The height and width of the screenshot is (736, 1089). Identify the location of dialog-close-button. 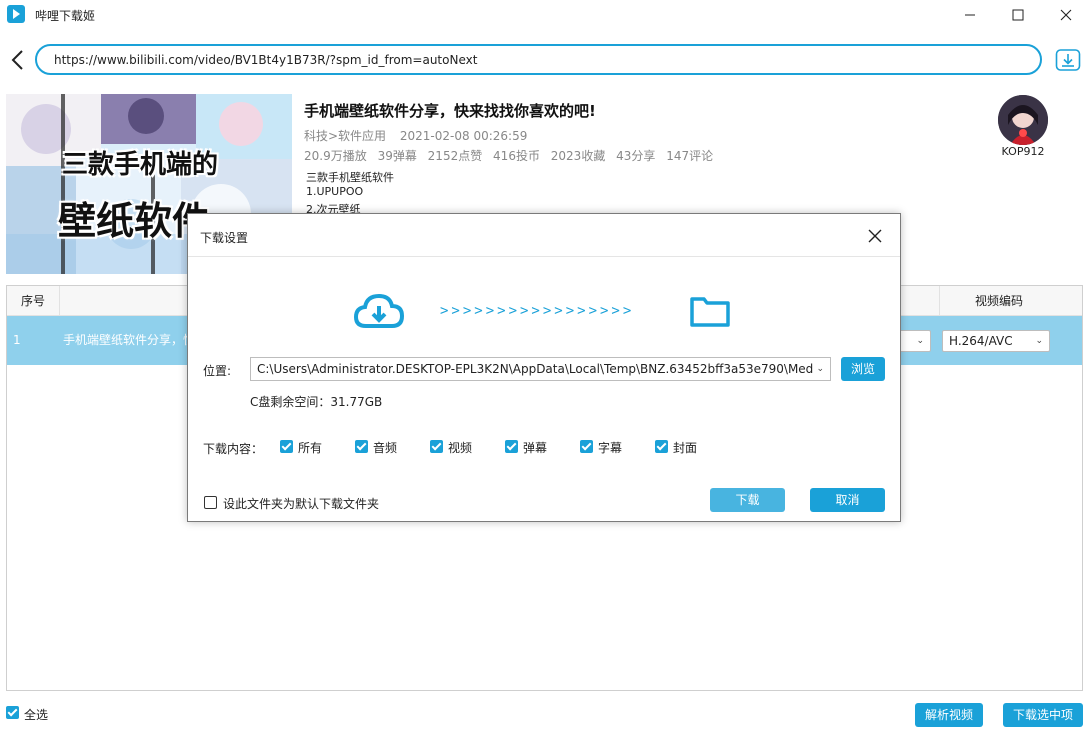
(875, 236).